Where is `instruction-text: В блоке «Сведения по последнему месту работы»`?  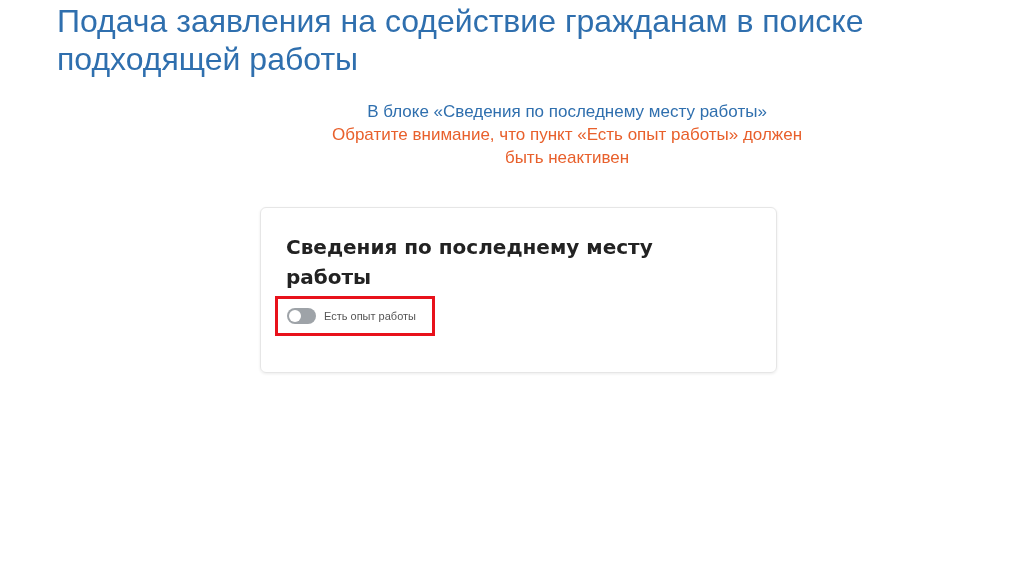 instruction-text: В блоке «Сведения по последнему месту работы» is located at coordinates (567, 112).